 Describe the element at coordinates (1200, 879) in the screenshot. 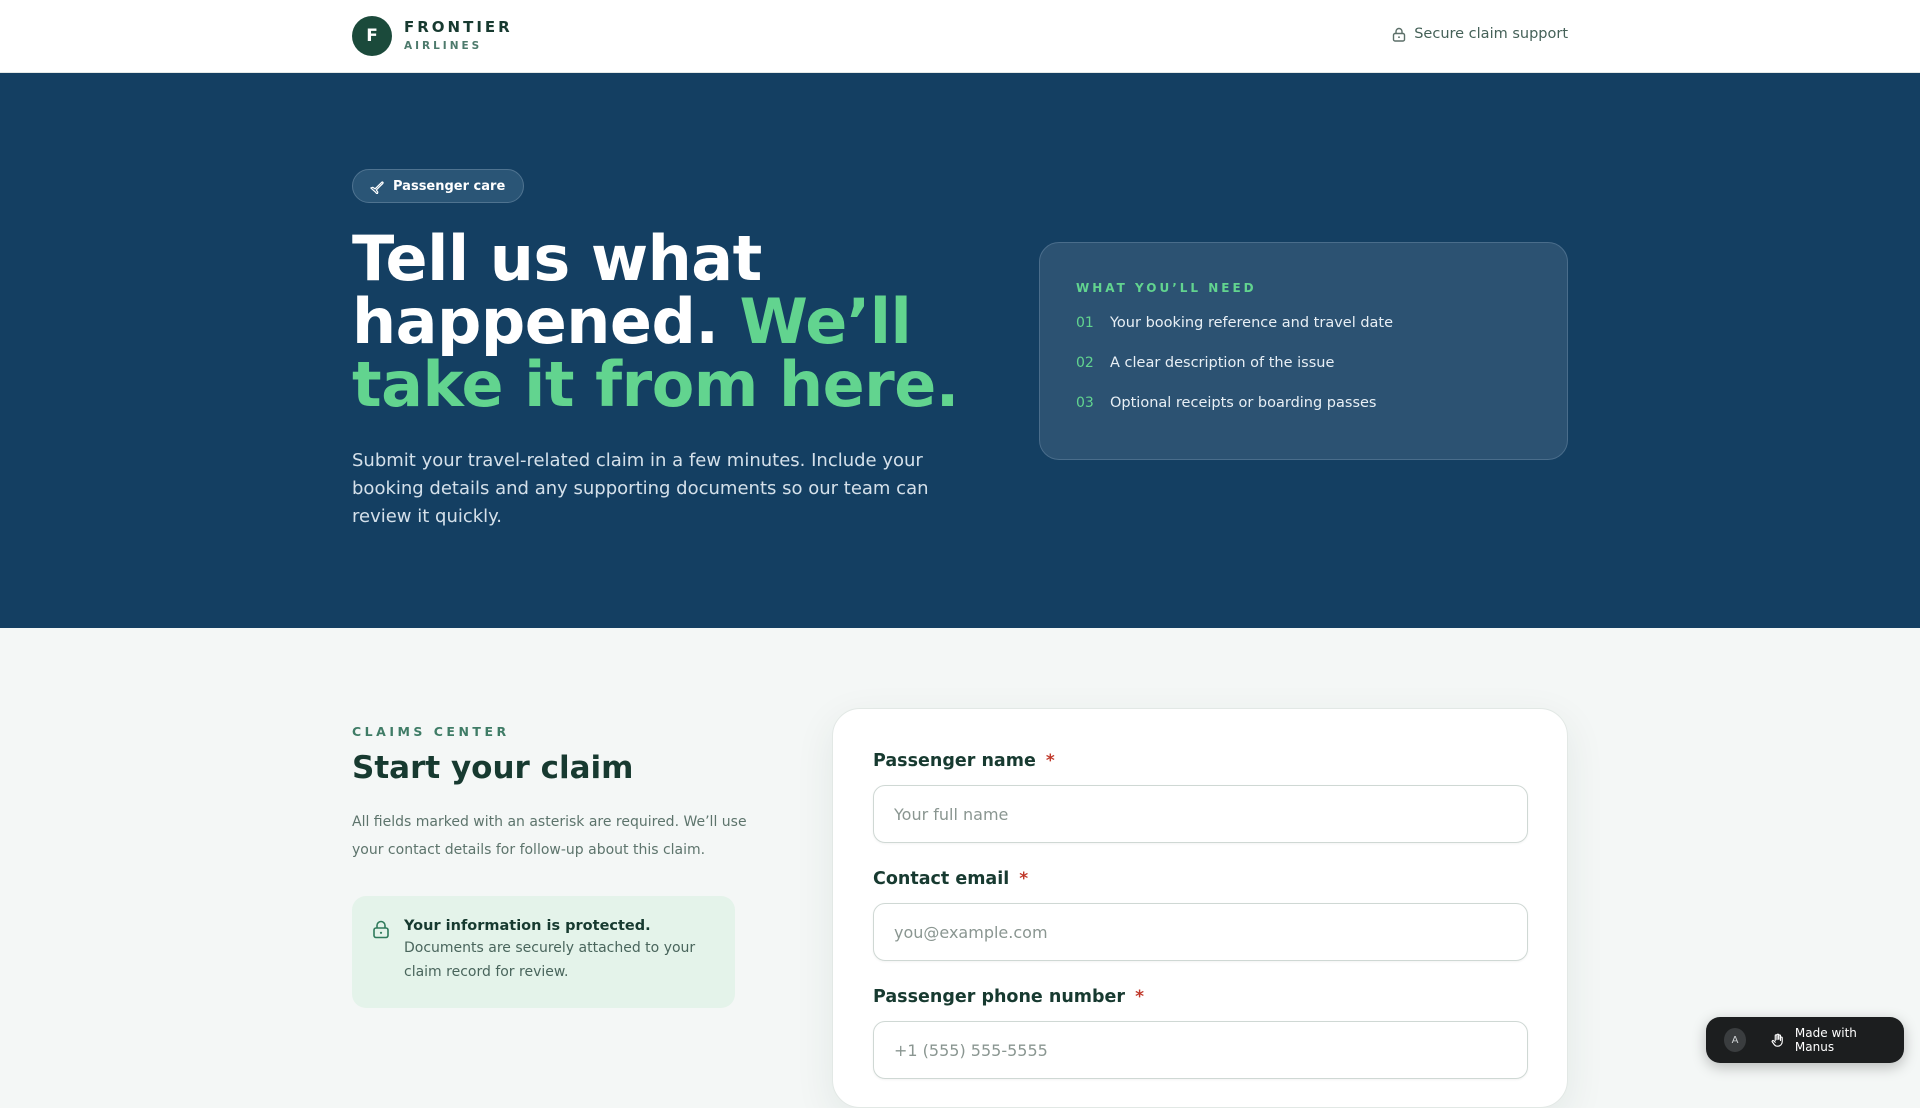

I see `contact-email-label: Contact email *` at that location.